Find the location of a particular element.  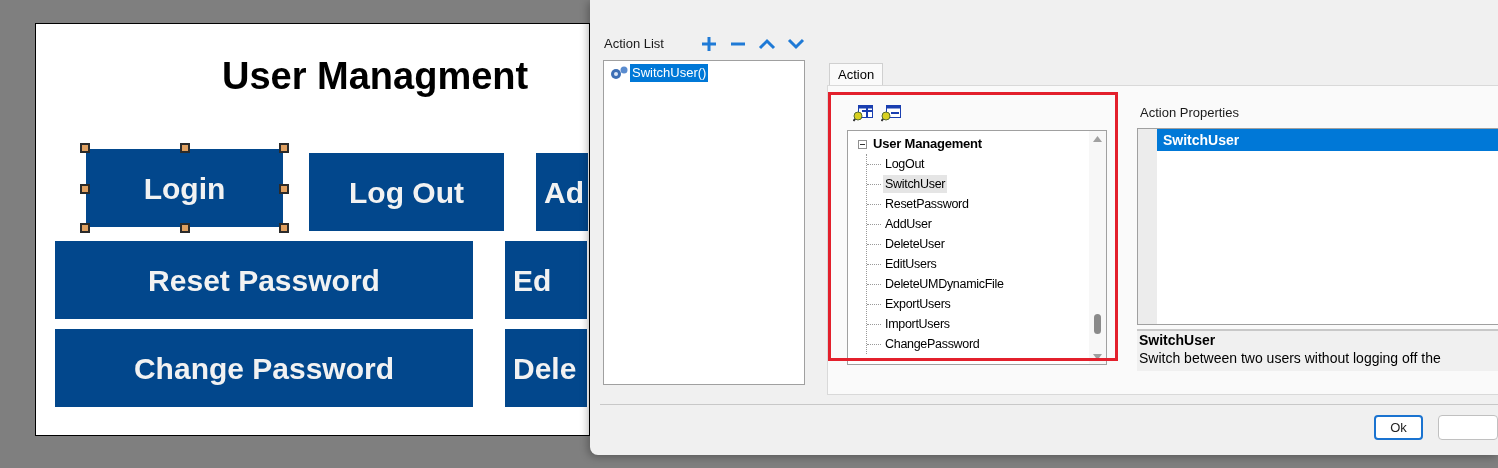

tree-item: LogOut is located at coordinates (905, 164).